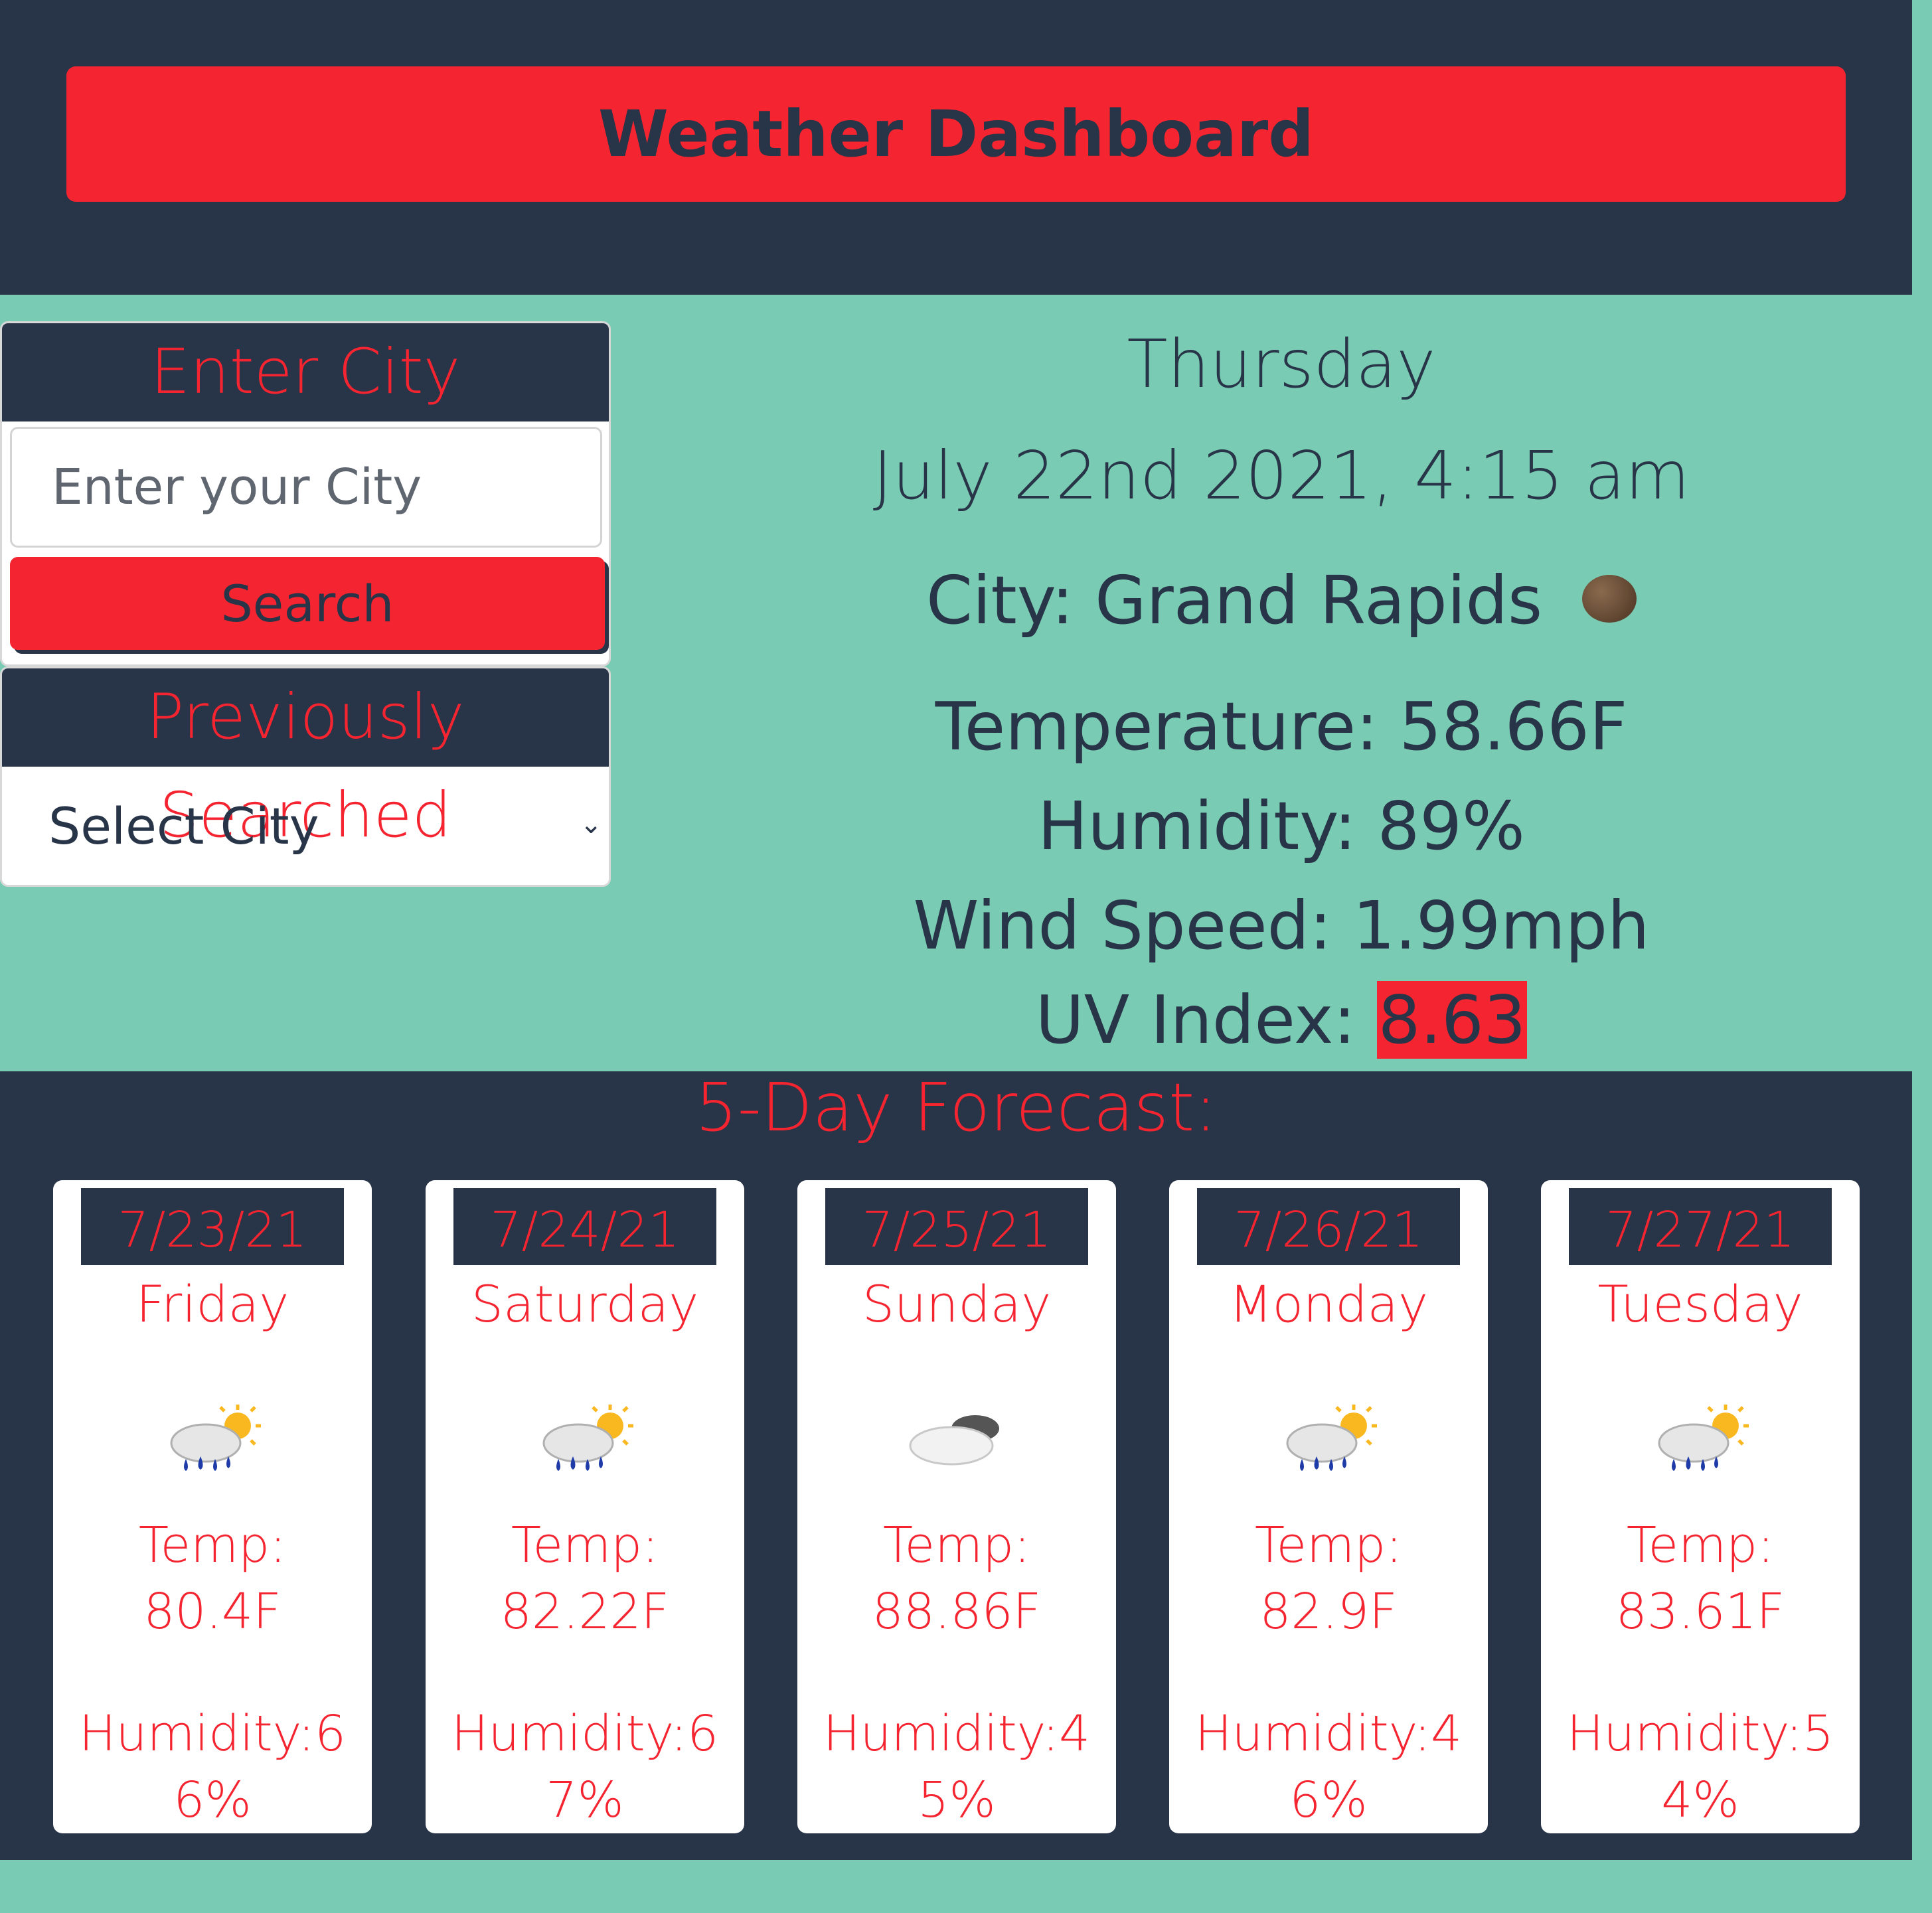  Describe the element at coordinates (585, 1579) in the screenshot. I see `forecast-temp: Temp: 82.22F` at that location.